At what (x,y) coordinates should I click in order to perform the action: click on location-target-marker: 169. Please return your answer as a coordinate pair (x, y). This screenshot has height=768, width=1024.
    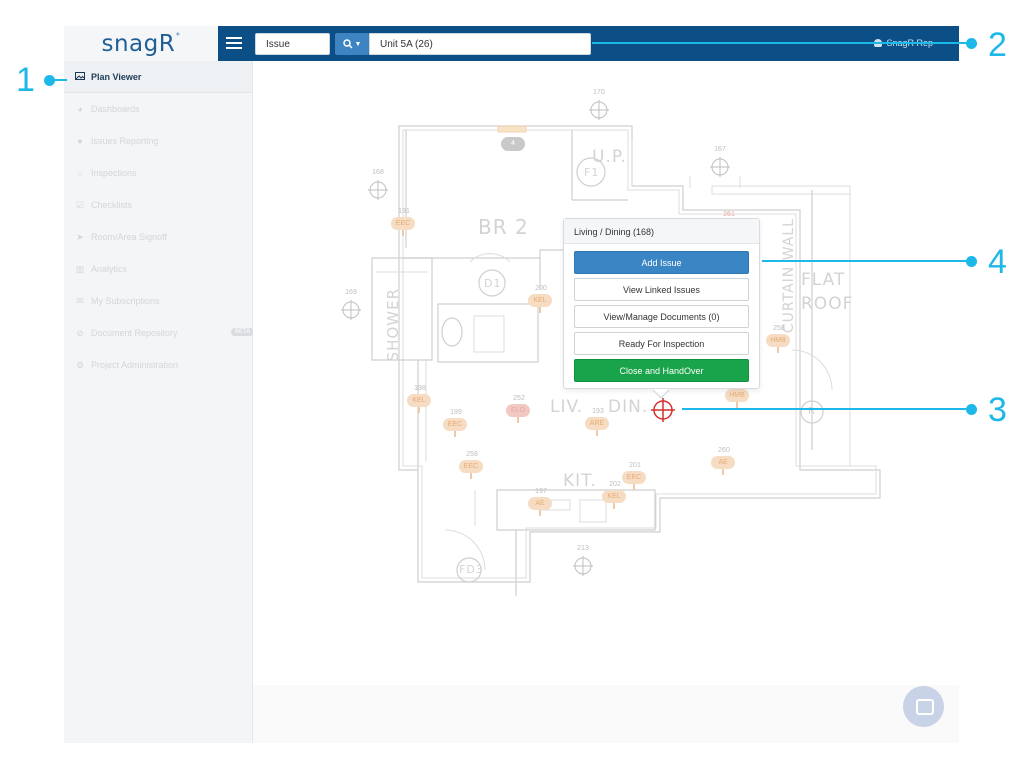
    Looking at the image, I should click on (351, 305).